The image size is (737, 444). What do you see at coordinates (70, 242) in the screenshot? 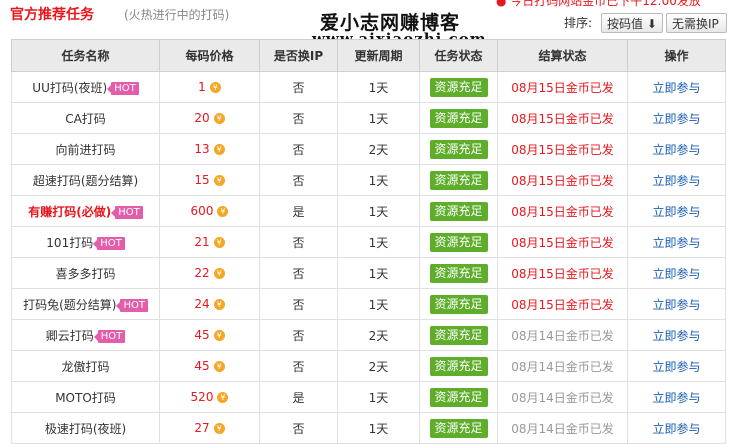
I see `task-name: 101打码` at bounding box center [70, 242].